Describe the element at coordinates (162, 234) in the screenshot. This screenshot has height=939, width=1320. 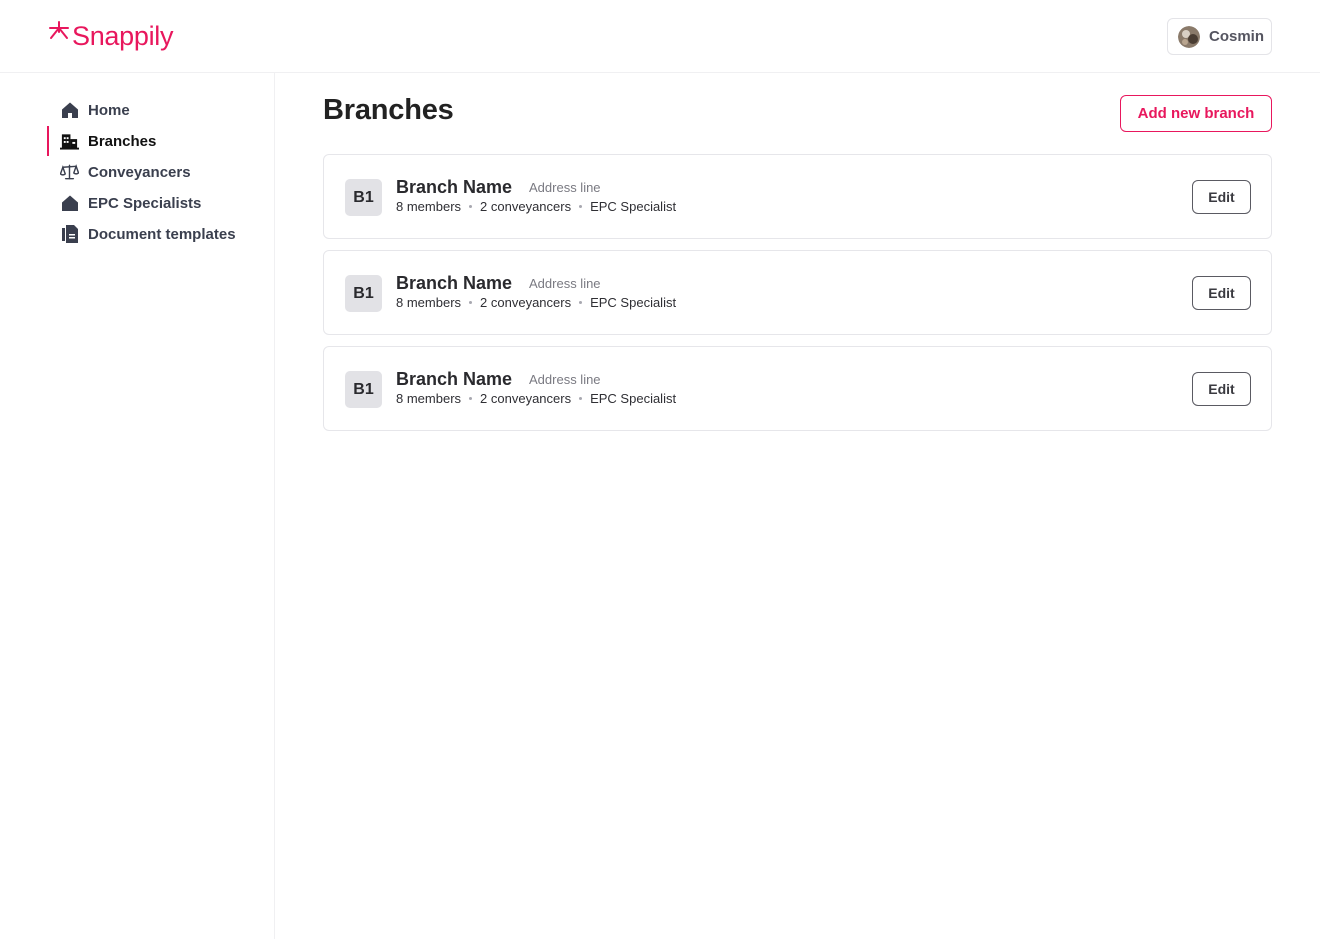
I see `sidebar-item-label: Document templates` at that location.